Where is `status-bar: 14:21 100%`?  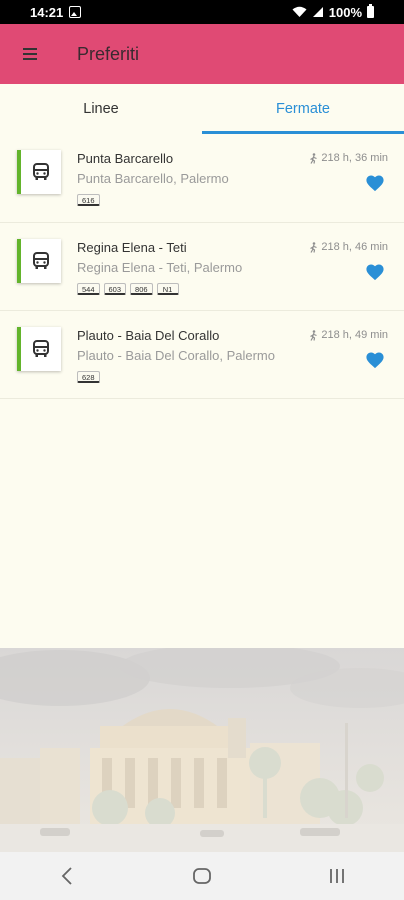 status-bar: 14:21 100% is located at coordinates (202, 12).